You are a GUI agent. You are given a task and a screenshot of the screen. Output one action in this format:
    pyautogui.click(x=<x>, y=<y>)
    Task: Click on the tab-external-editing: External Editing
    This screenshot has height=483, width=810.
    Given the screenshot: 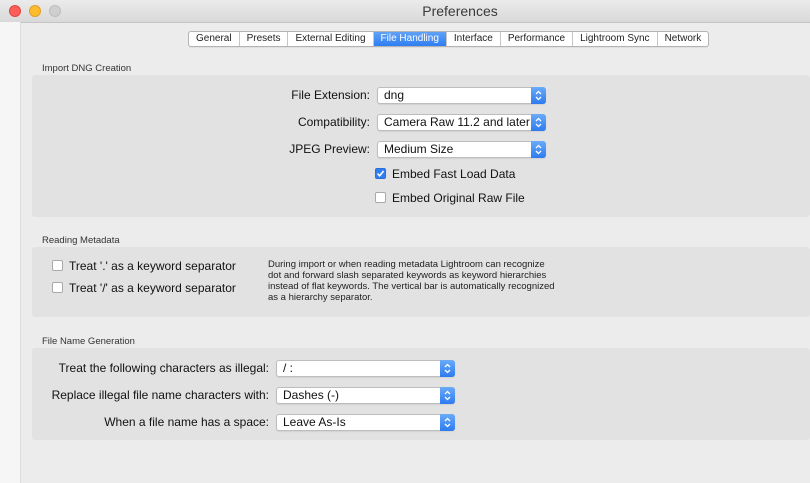 What is the action you would take?
    pyautogui.click(x=331, y=39)
    